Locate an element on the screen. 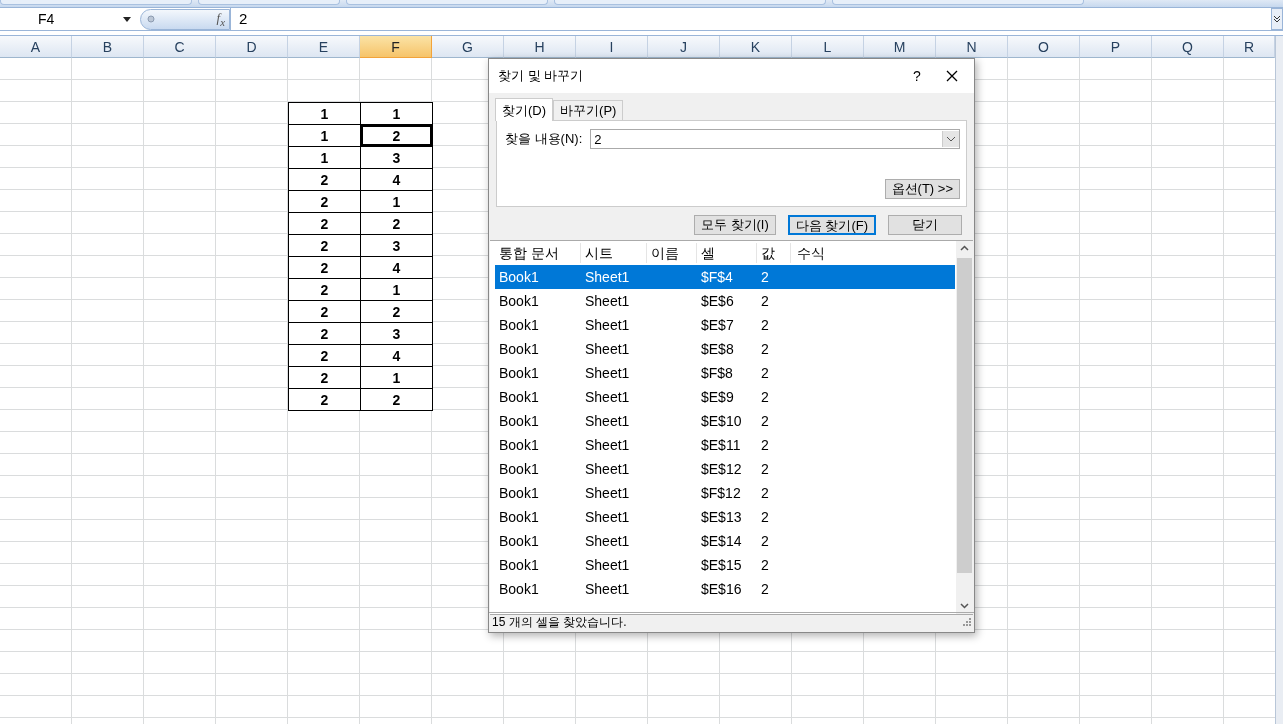 The image size is (1283, 724). dialog-title: 찾기 및 바꾸기 is located at coordinates (541, 76).